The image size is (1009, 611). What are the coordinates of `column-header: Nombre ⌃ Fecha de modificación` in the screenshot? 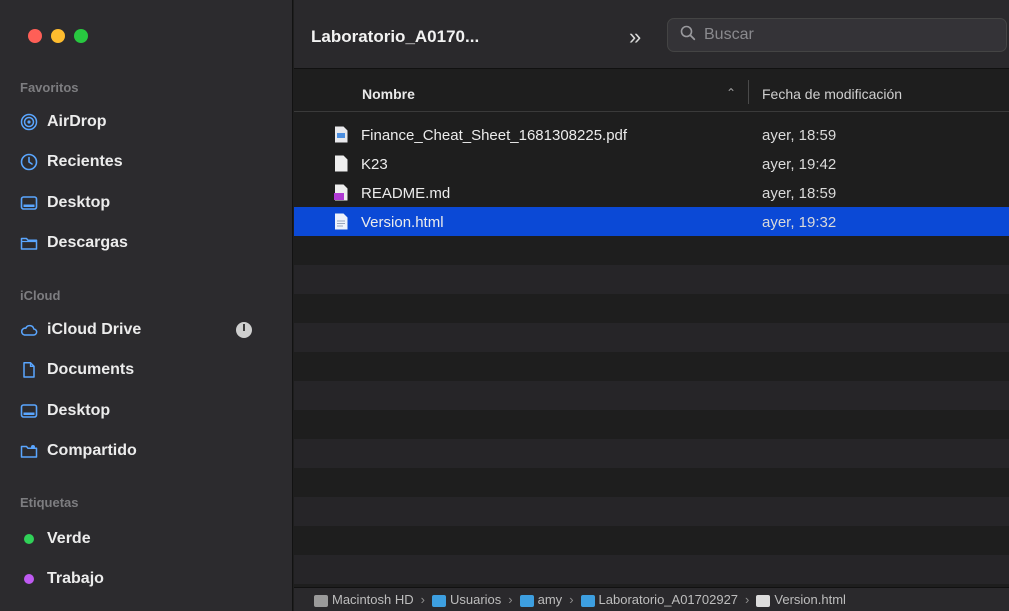 It's located at (651, 91).